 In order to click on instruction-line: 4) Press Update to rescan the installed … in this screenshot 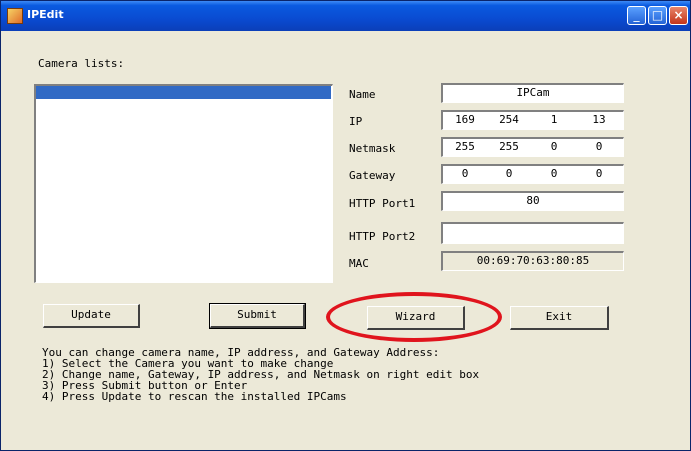, I will do `click(194, 396)`.